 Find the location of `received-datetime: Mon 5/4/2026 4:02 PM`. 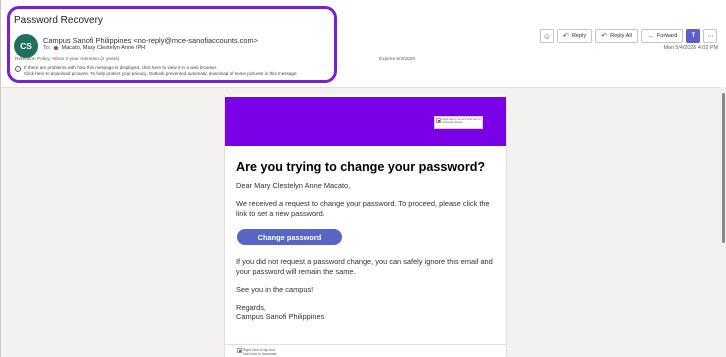

received-datetime: Mon 5/4/2026 4:02 PM is located at coordinates (690, 48).